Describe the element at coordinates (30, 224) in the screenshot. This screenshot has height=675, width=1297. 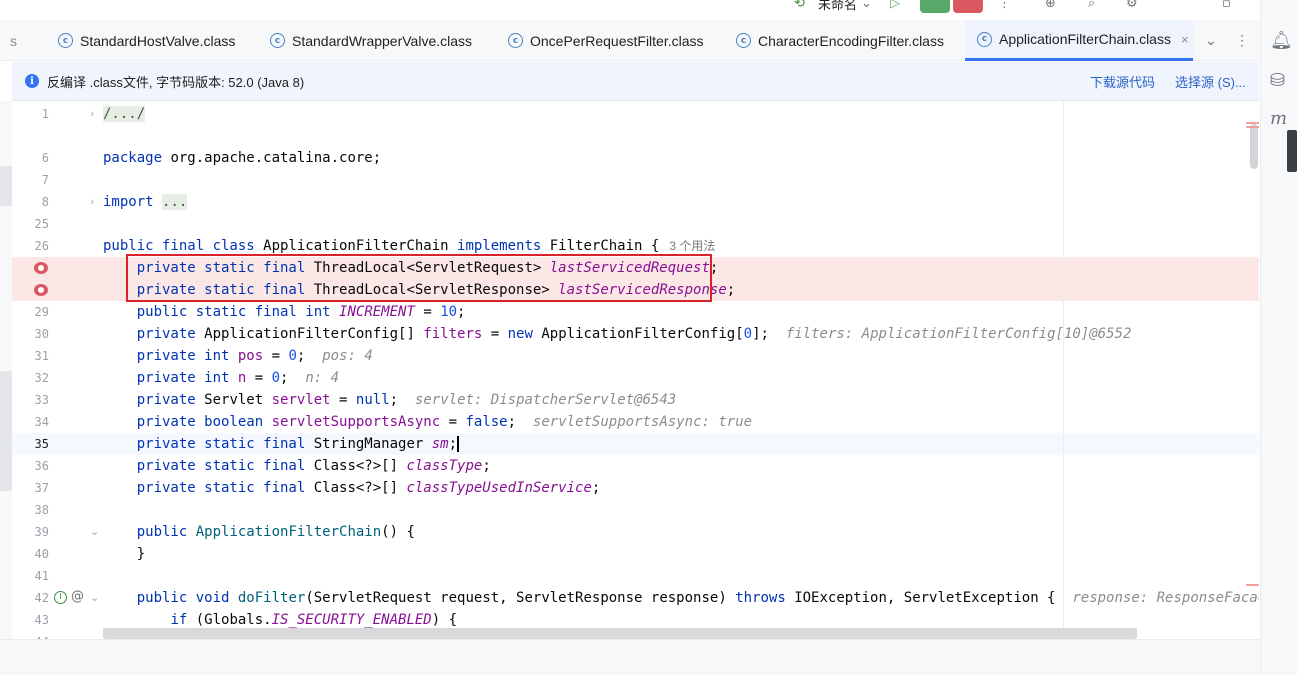
I see `line-number: 25` at that location.